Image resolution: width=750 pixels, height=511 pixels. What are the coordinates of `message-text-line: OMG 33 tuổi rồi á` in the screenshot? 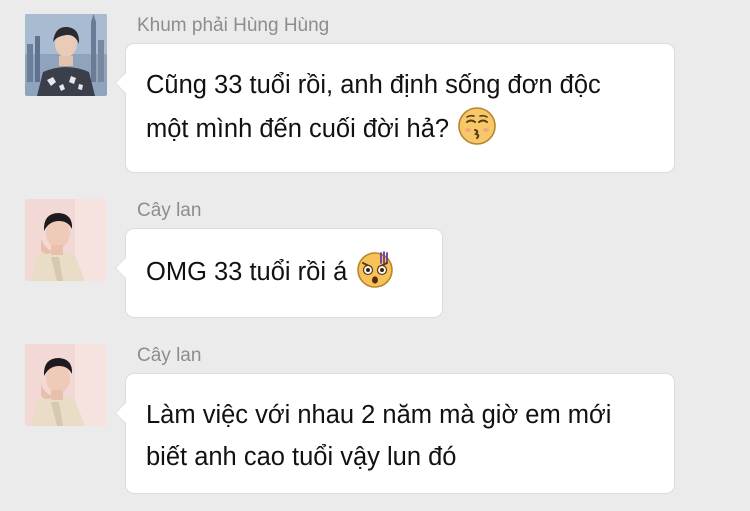 It's located at (284, 271).